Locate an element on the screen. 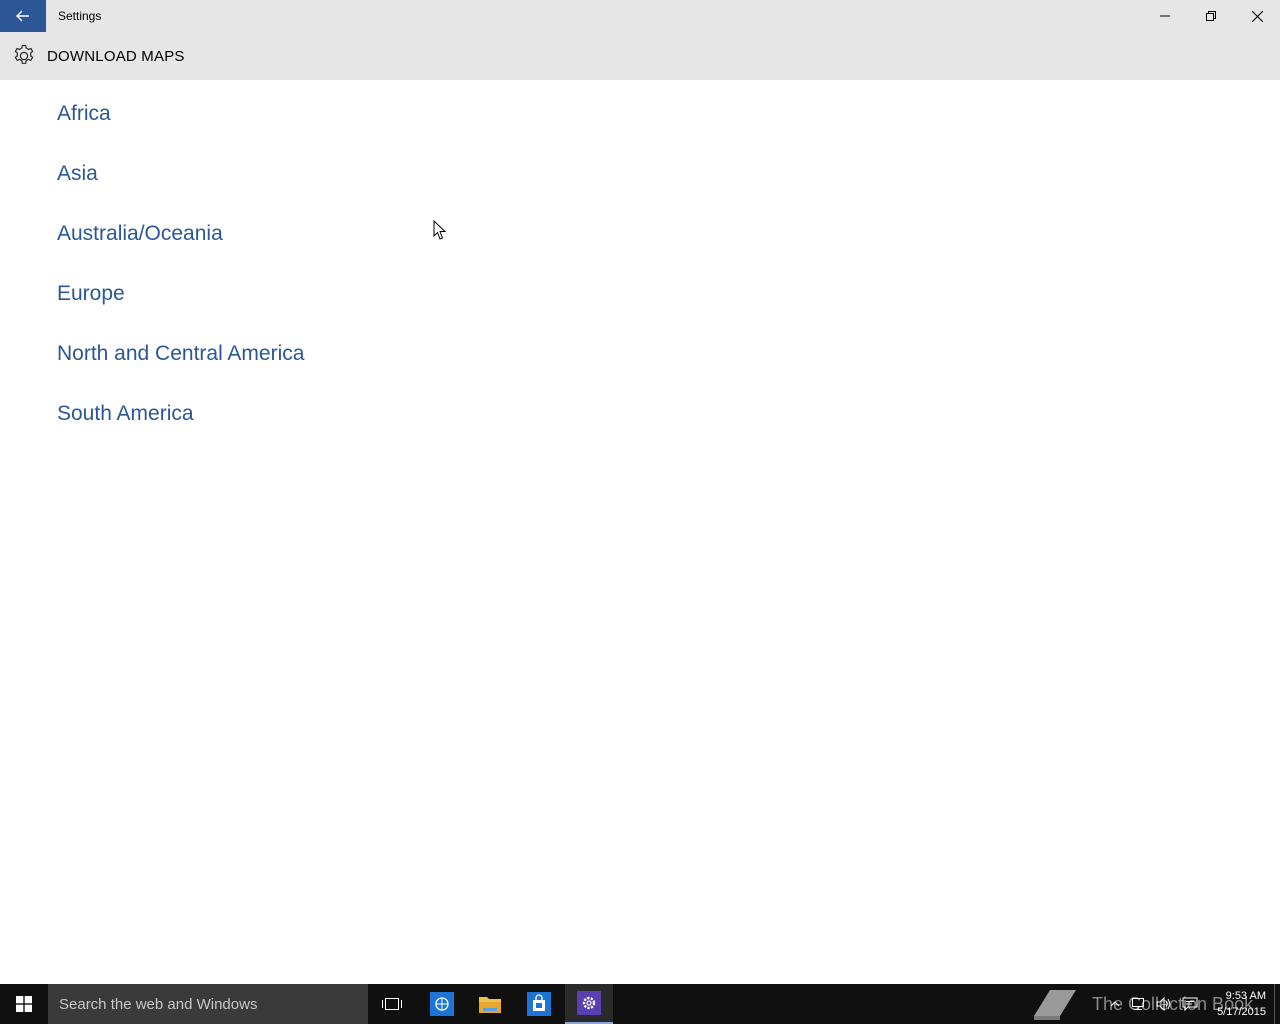 The height and width of the screenshot is (1024, 1280). browser-icon is located at coordinates (442, 1004).